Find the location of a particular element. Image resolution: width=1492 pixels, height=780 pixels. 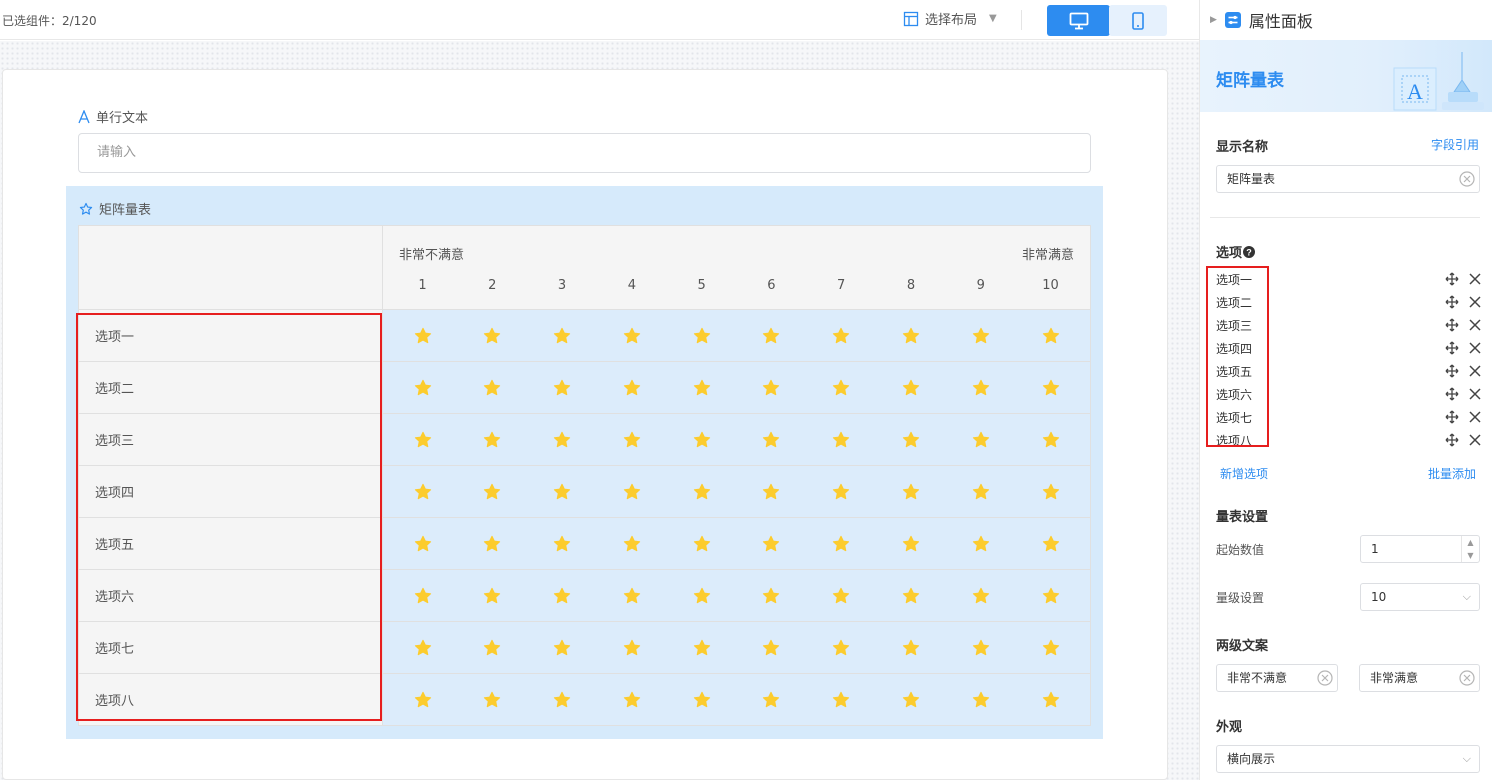

display-name-input: 矩阵量表 is located at coordinates (1348, 179).